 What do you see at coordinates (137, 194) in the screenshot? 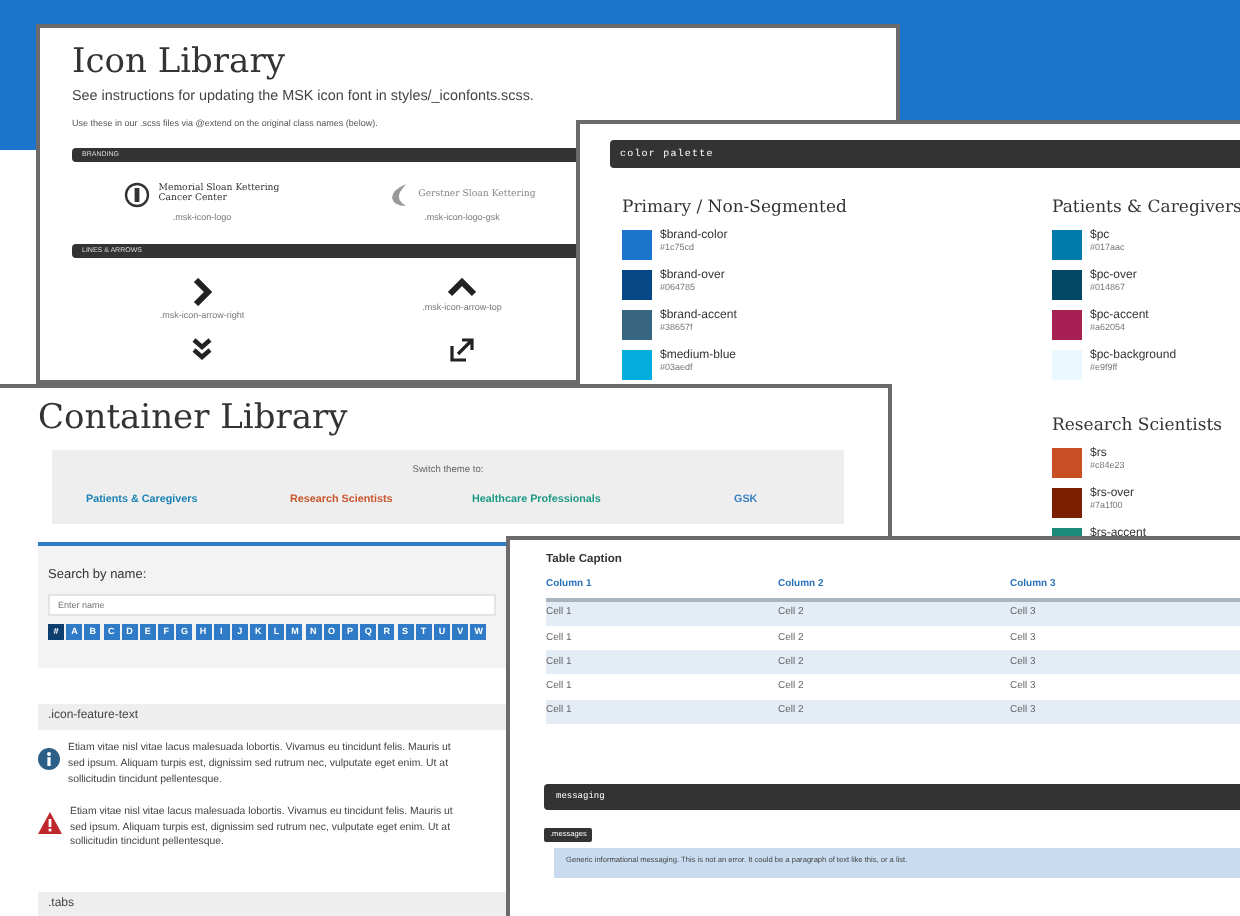
I see `emblem-icon` at bounding box center [137, 194].